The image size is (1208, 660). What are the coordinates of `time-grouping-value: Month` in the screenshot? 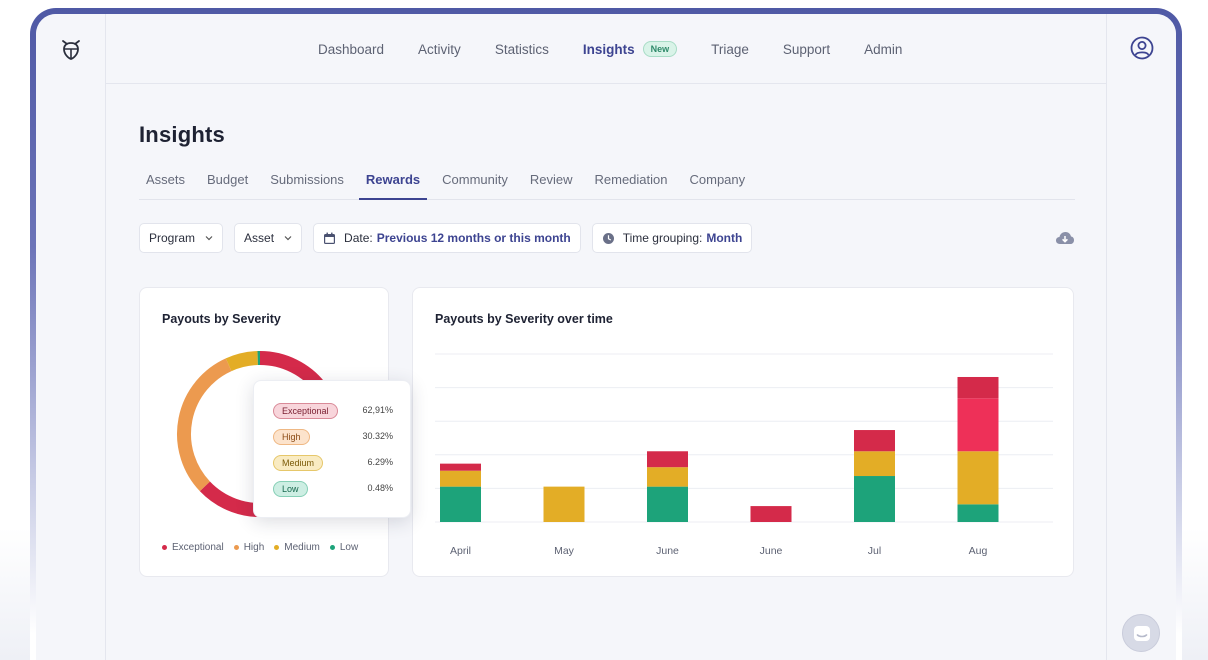 It's located at (724, 238).